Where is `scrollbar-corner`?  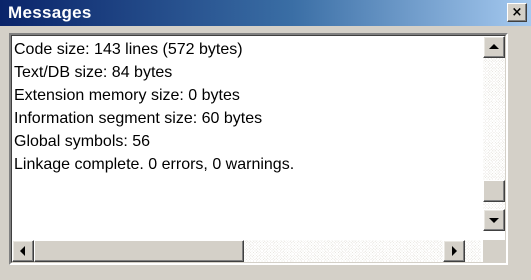 scrollbar-corner is located at coordinates (494, 251).